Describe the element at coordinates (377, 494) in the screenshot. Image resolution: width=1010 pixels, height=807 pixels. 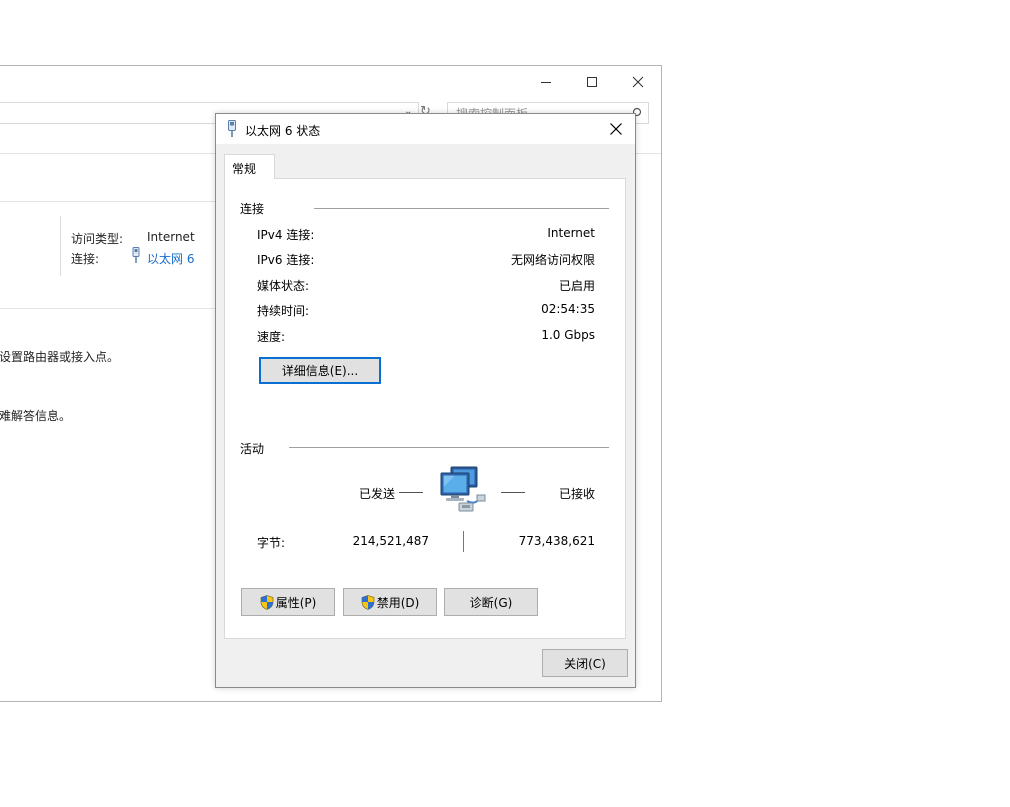
I see `sent-label: 已发送` at that location.